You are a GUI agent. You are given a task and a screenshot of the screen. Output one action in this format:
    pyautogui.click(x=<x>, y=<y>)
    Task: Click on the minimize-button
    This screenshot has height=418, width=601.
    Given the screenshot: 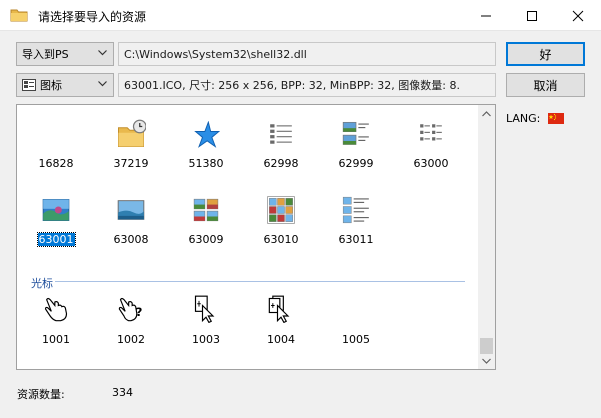 What is the action you would take?
    pyautogui.click(x=486, y=15)
    